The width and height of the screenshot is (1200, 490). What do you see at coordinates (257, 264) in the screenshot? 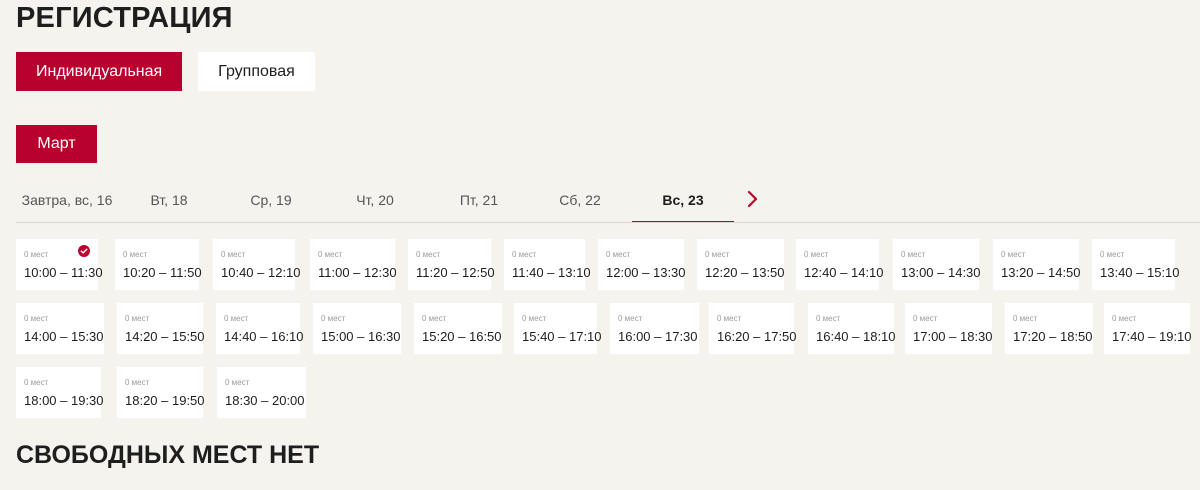
I see `time-slot-card: 0 мест 10:40 – 12:10` at bounding box center [257, 264].